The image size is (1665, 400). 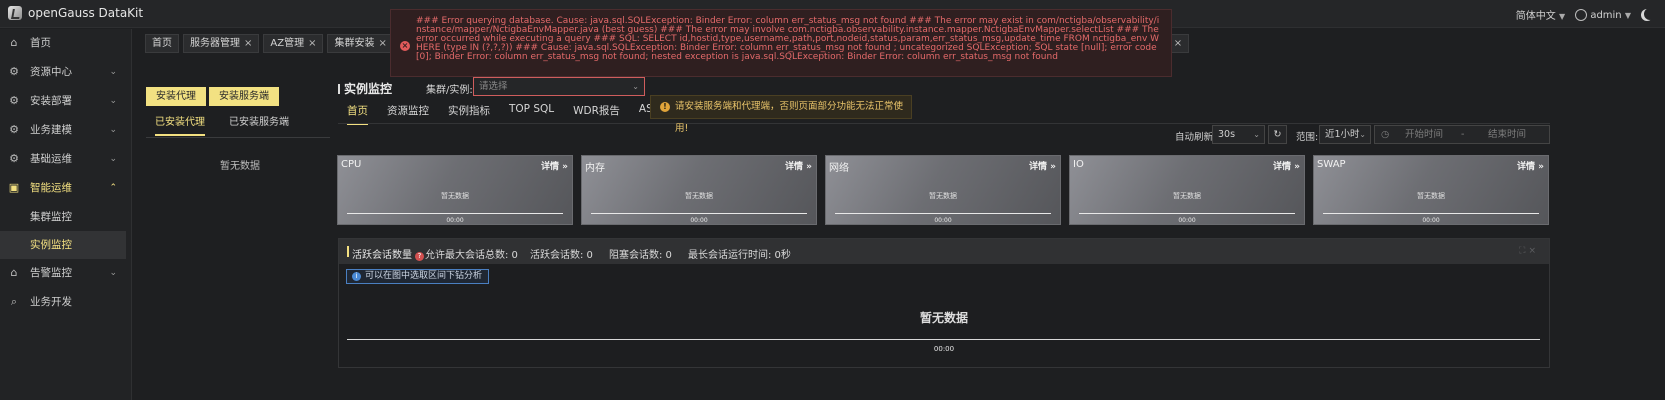 I want to click on page-tabs: 首页 服务器管理× AZ管理× 集群安装× 批, so click(x=283, y=44).